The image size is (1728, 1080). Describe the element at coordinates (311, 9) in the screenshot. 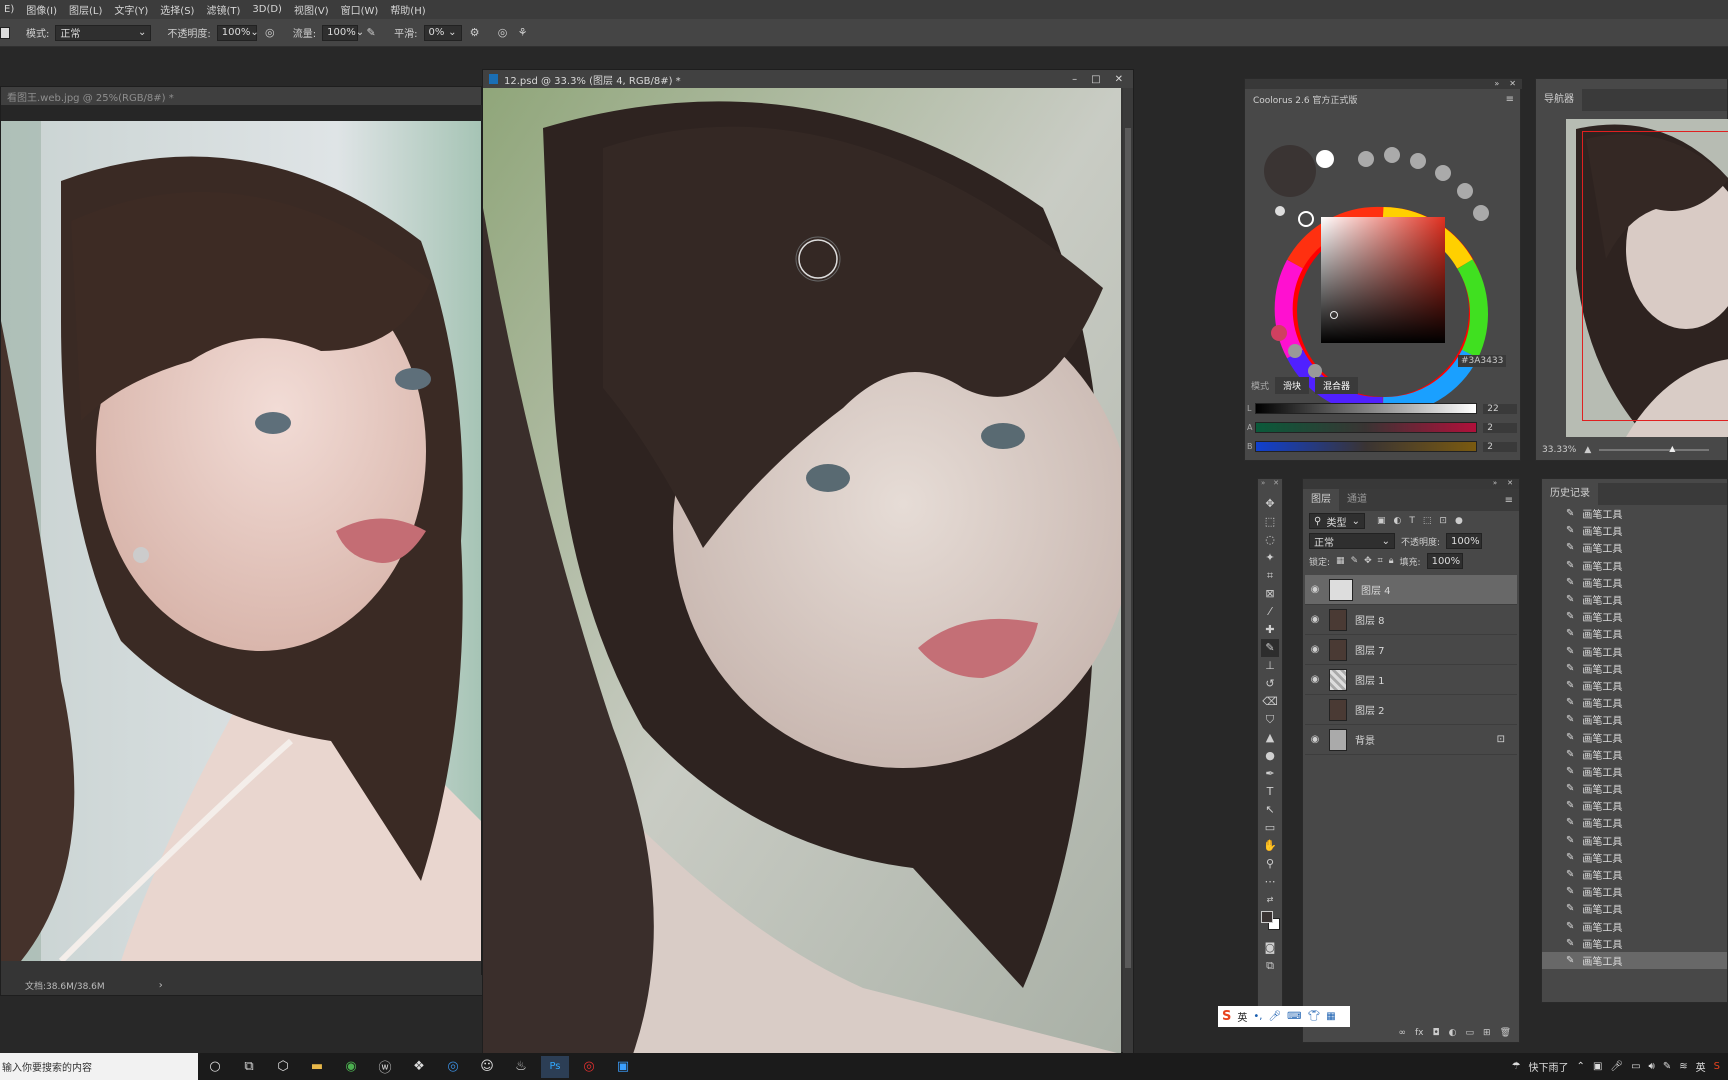

I see `menu-item-view: 视图(V)` at that location.